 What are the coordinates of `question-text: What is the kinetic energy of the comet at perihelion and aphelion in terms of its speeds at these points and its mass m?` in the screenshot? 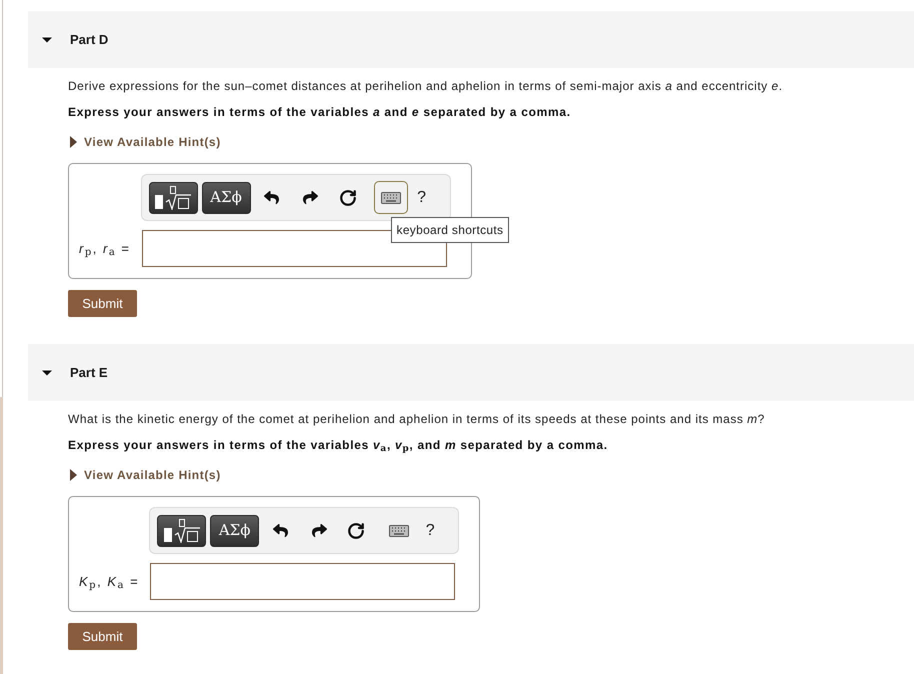 It's located at (417, 419).